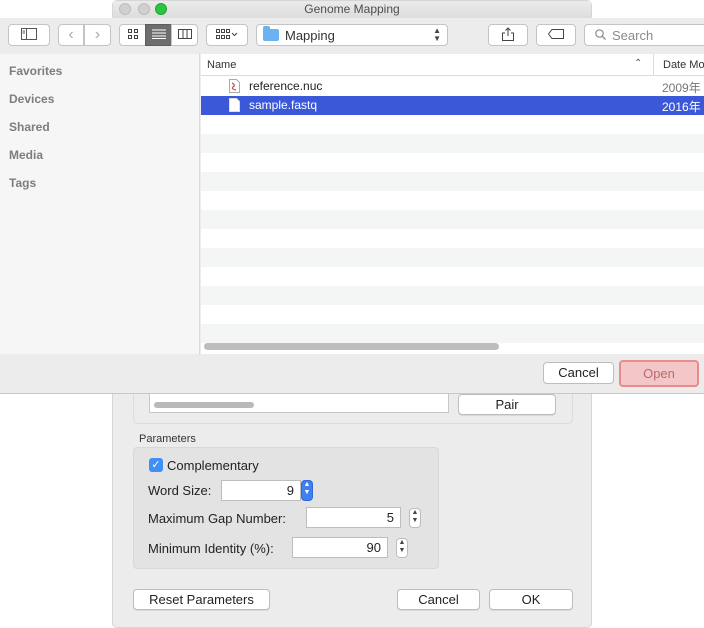 The image size is (704, 628). Describe the element at coordinates (310, 35) in the screenshot. I see `location-label: Mapping` at that location.